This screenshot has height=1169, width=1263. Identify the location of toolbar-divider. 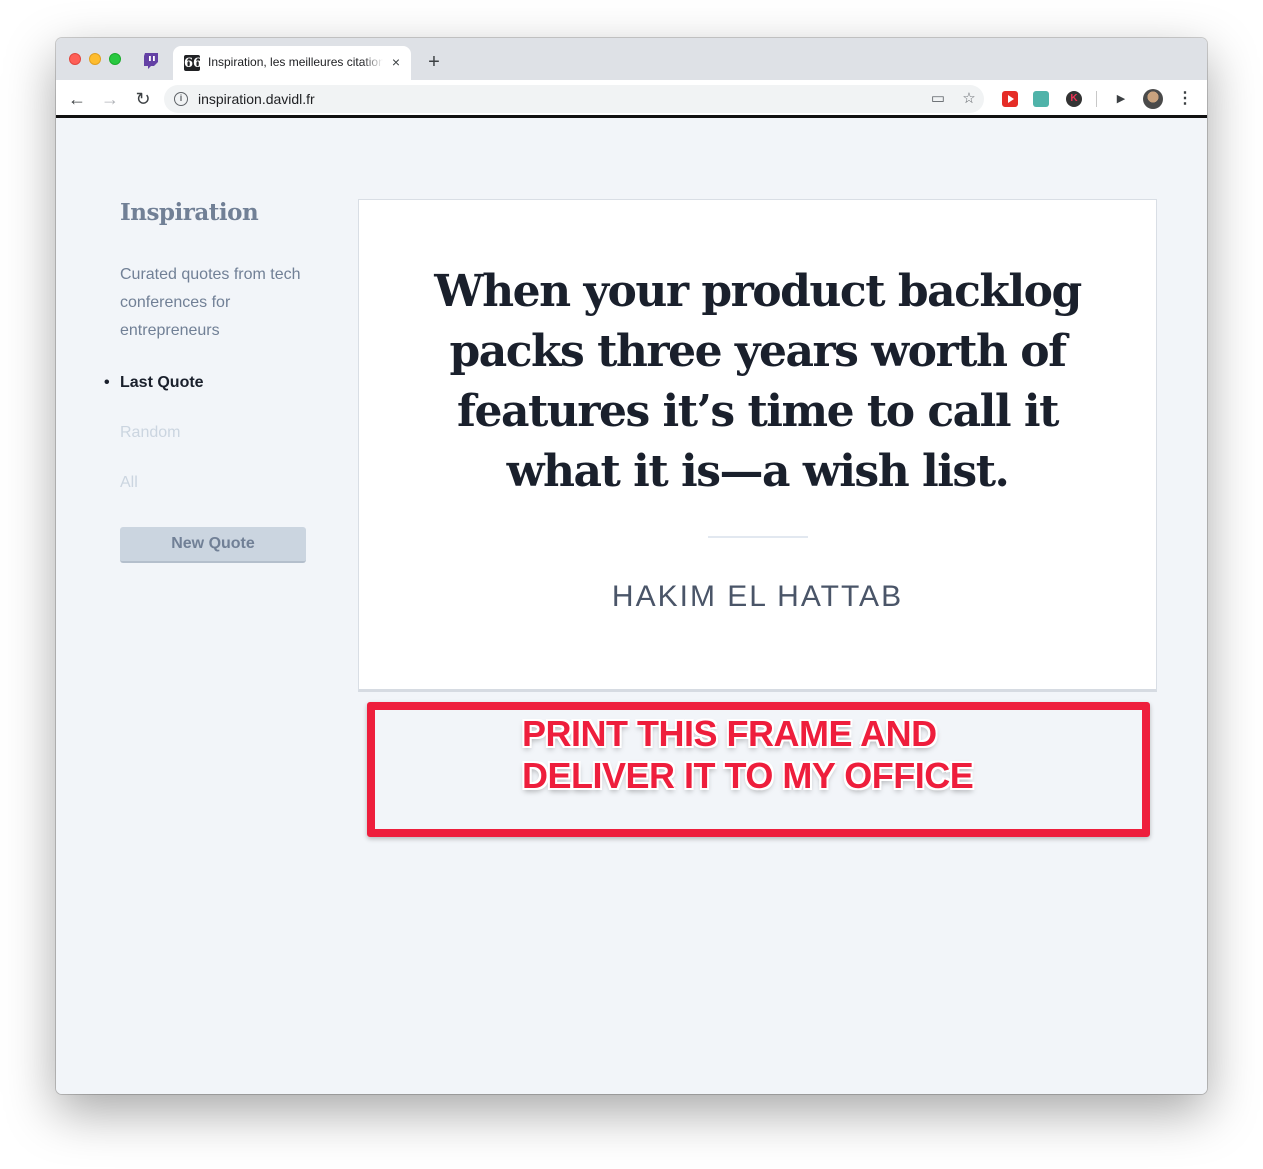
(1096, 99).